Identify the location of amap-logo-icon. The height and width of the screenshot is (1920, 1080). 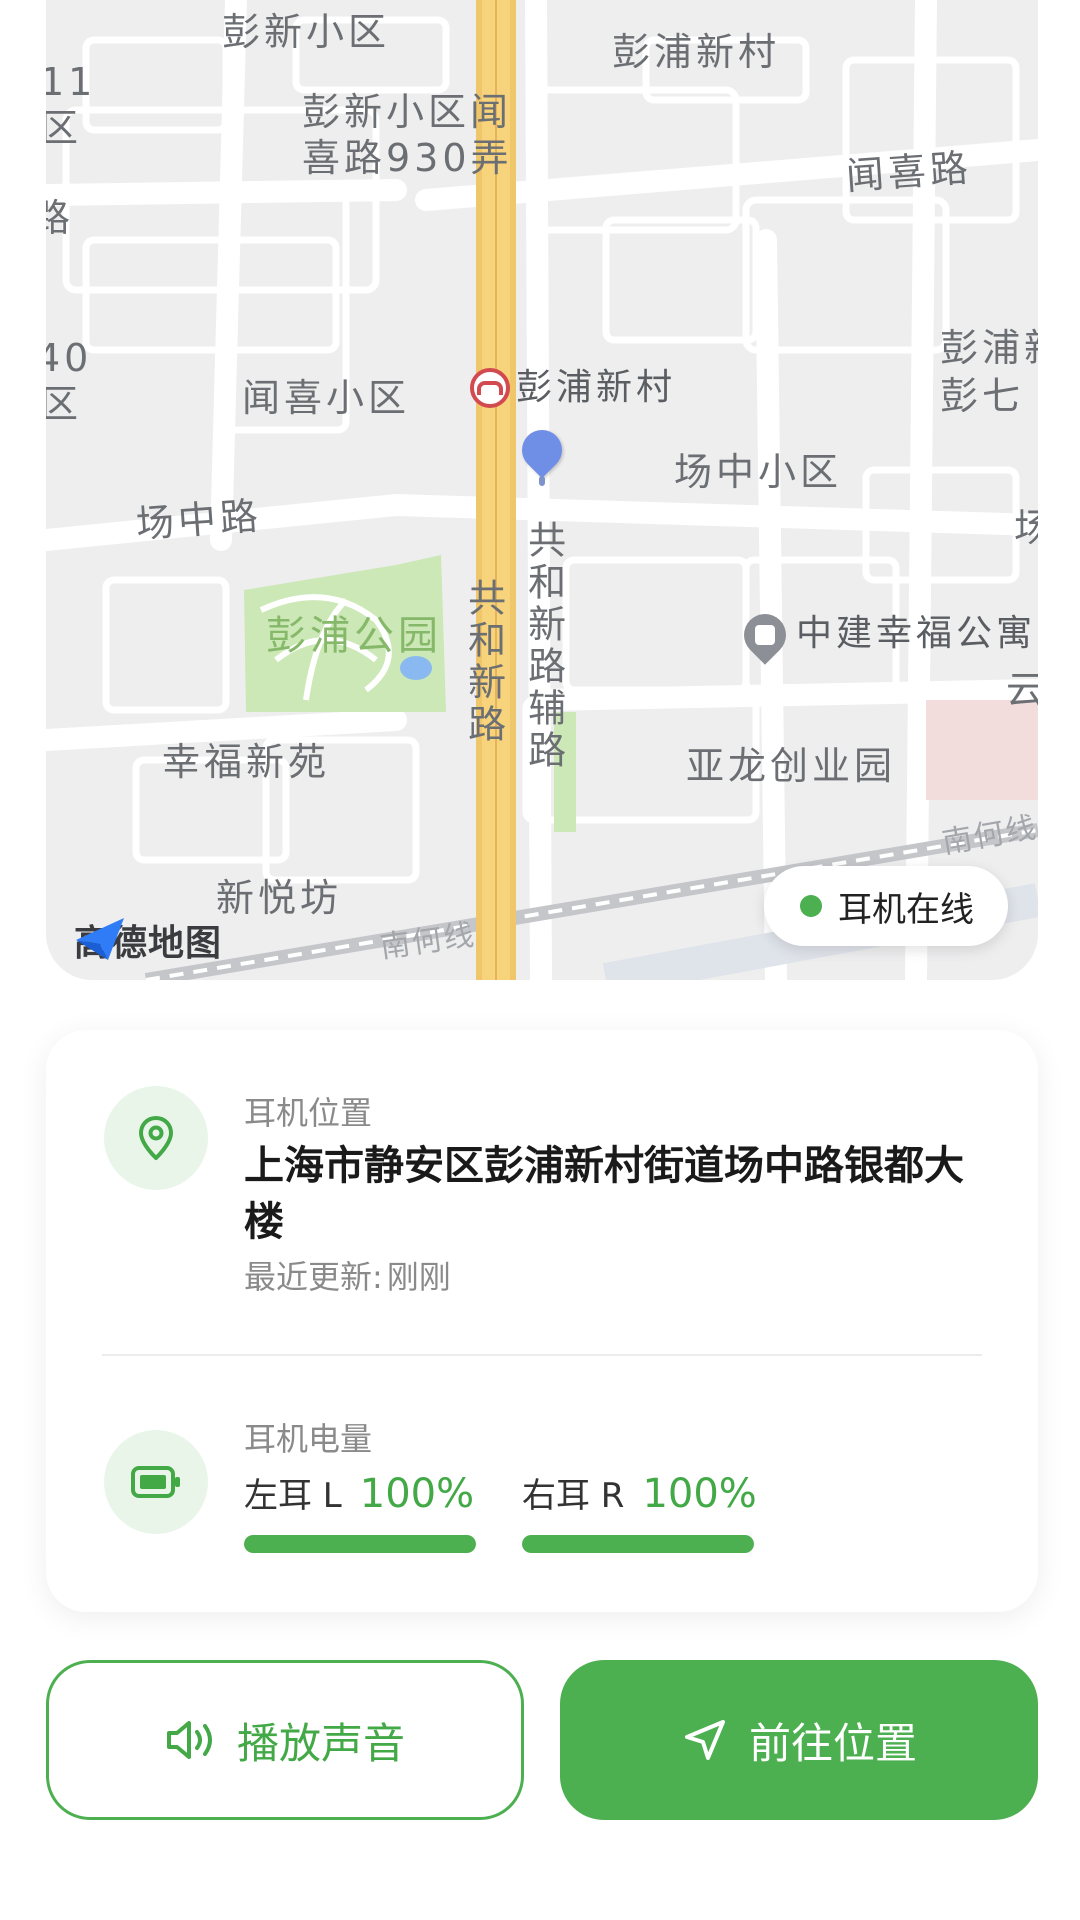
(100, 939).